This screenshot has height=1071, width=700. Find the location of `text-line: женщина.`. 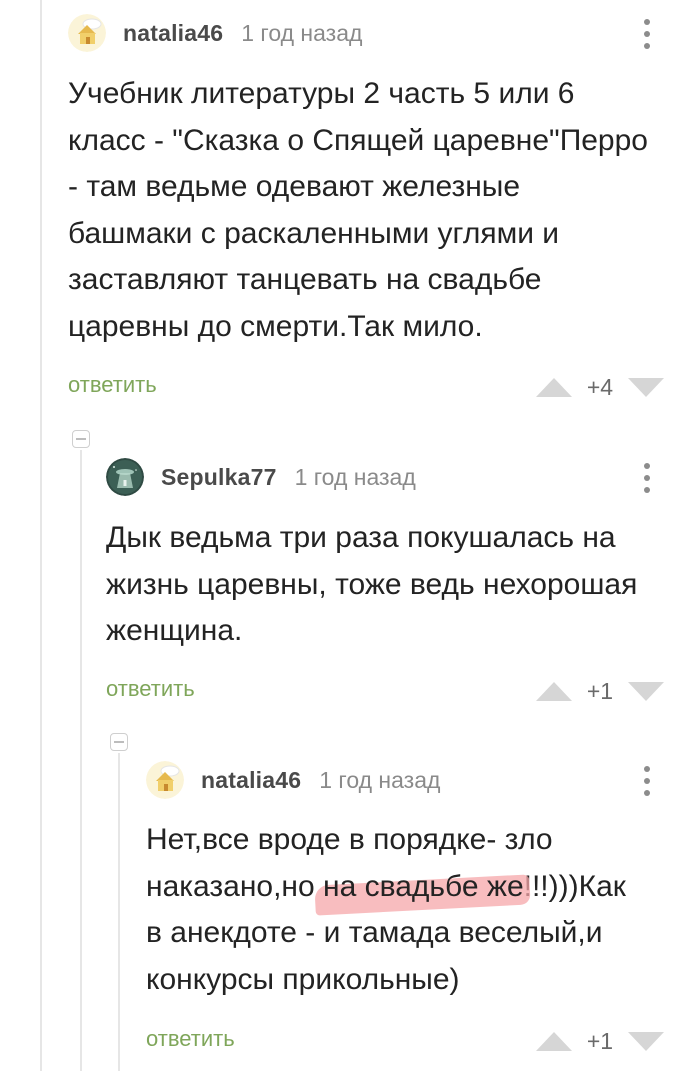

text-line: женщина. is located at coordinates (174, 630).